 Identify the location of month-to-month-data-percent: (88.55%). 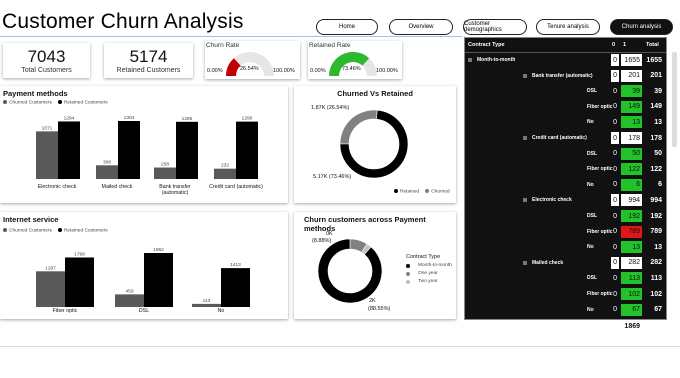
(379, 309).